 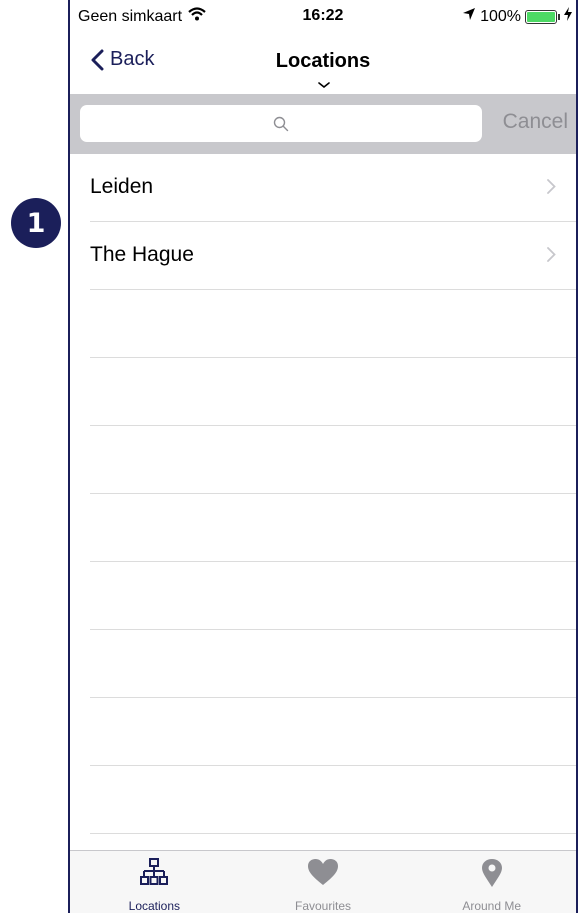 I want to click on list-item: Leiden, so click(x=323, y=188).